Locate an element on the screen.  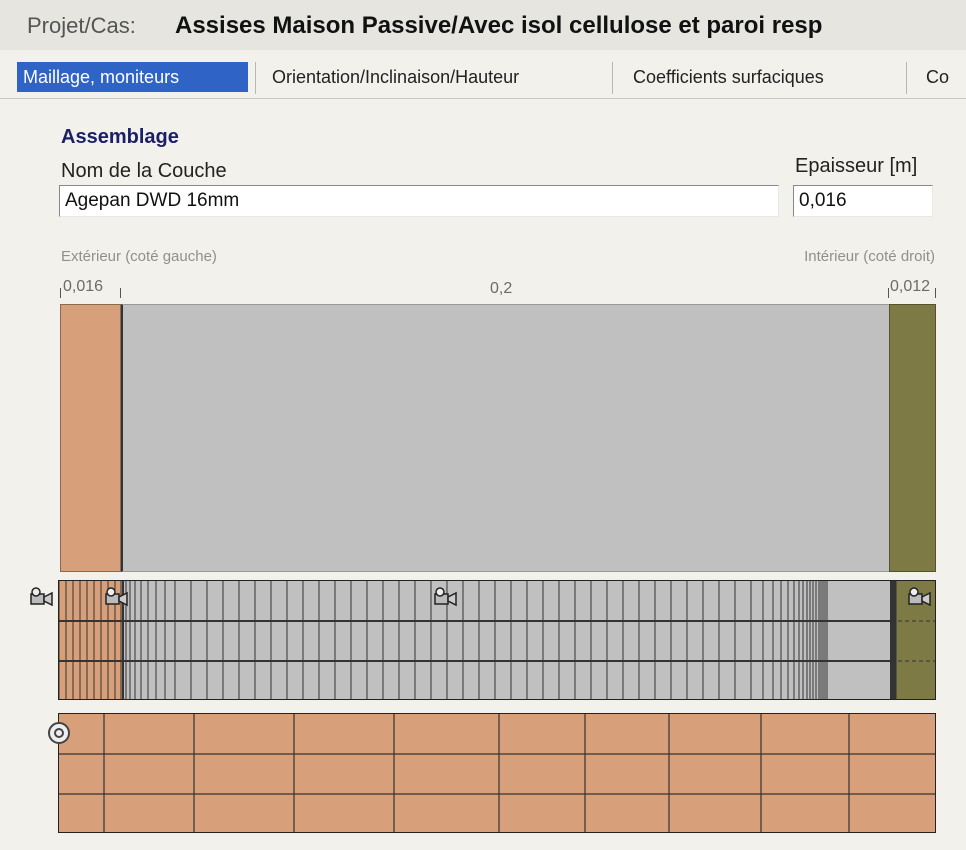
interior-side-label: Intérieur (coté droit) is located at coordinates (869, 256).